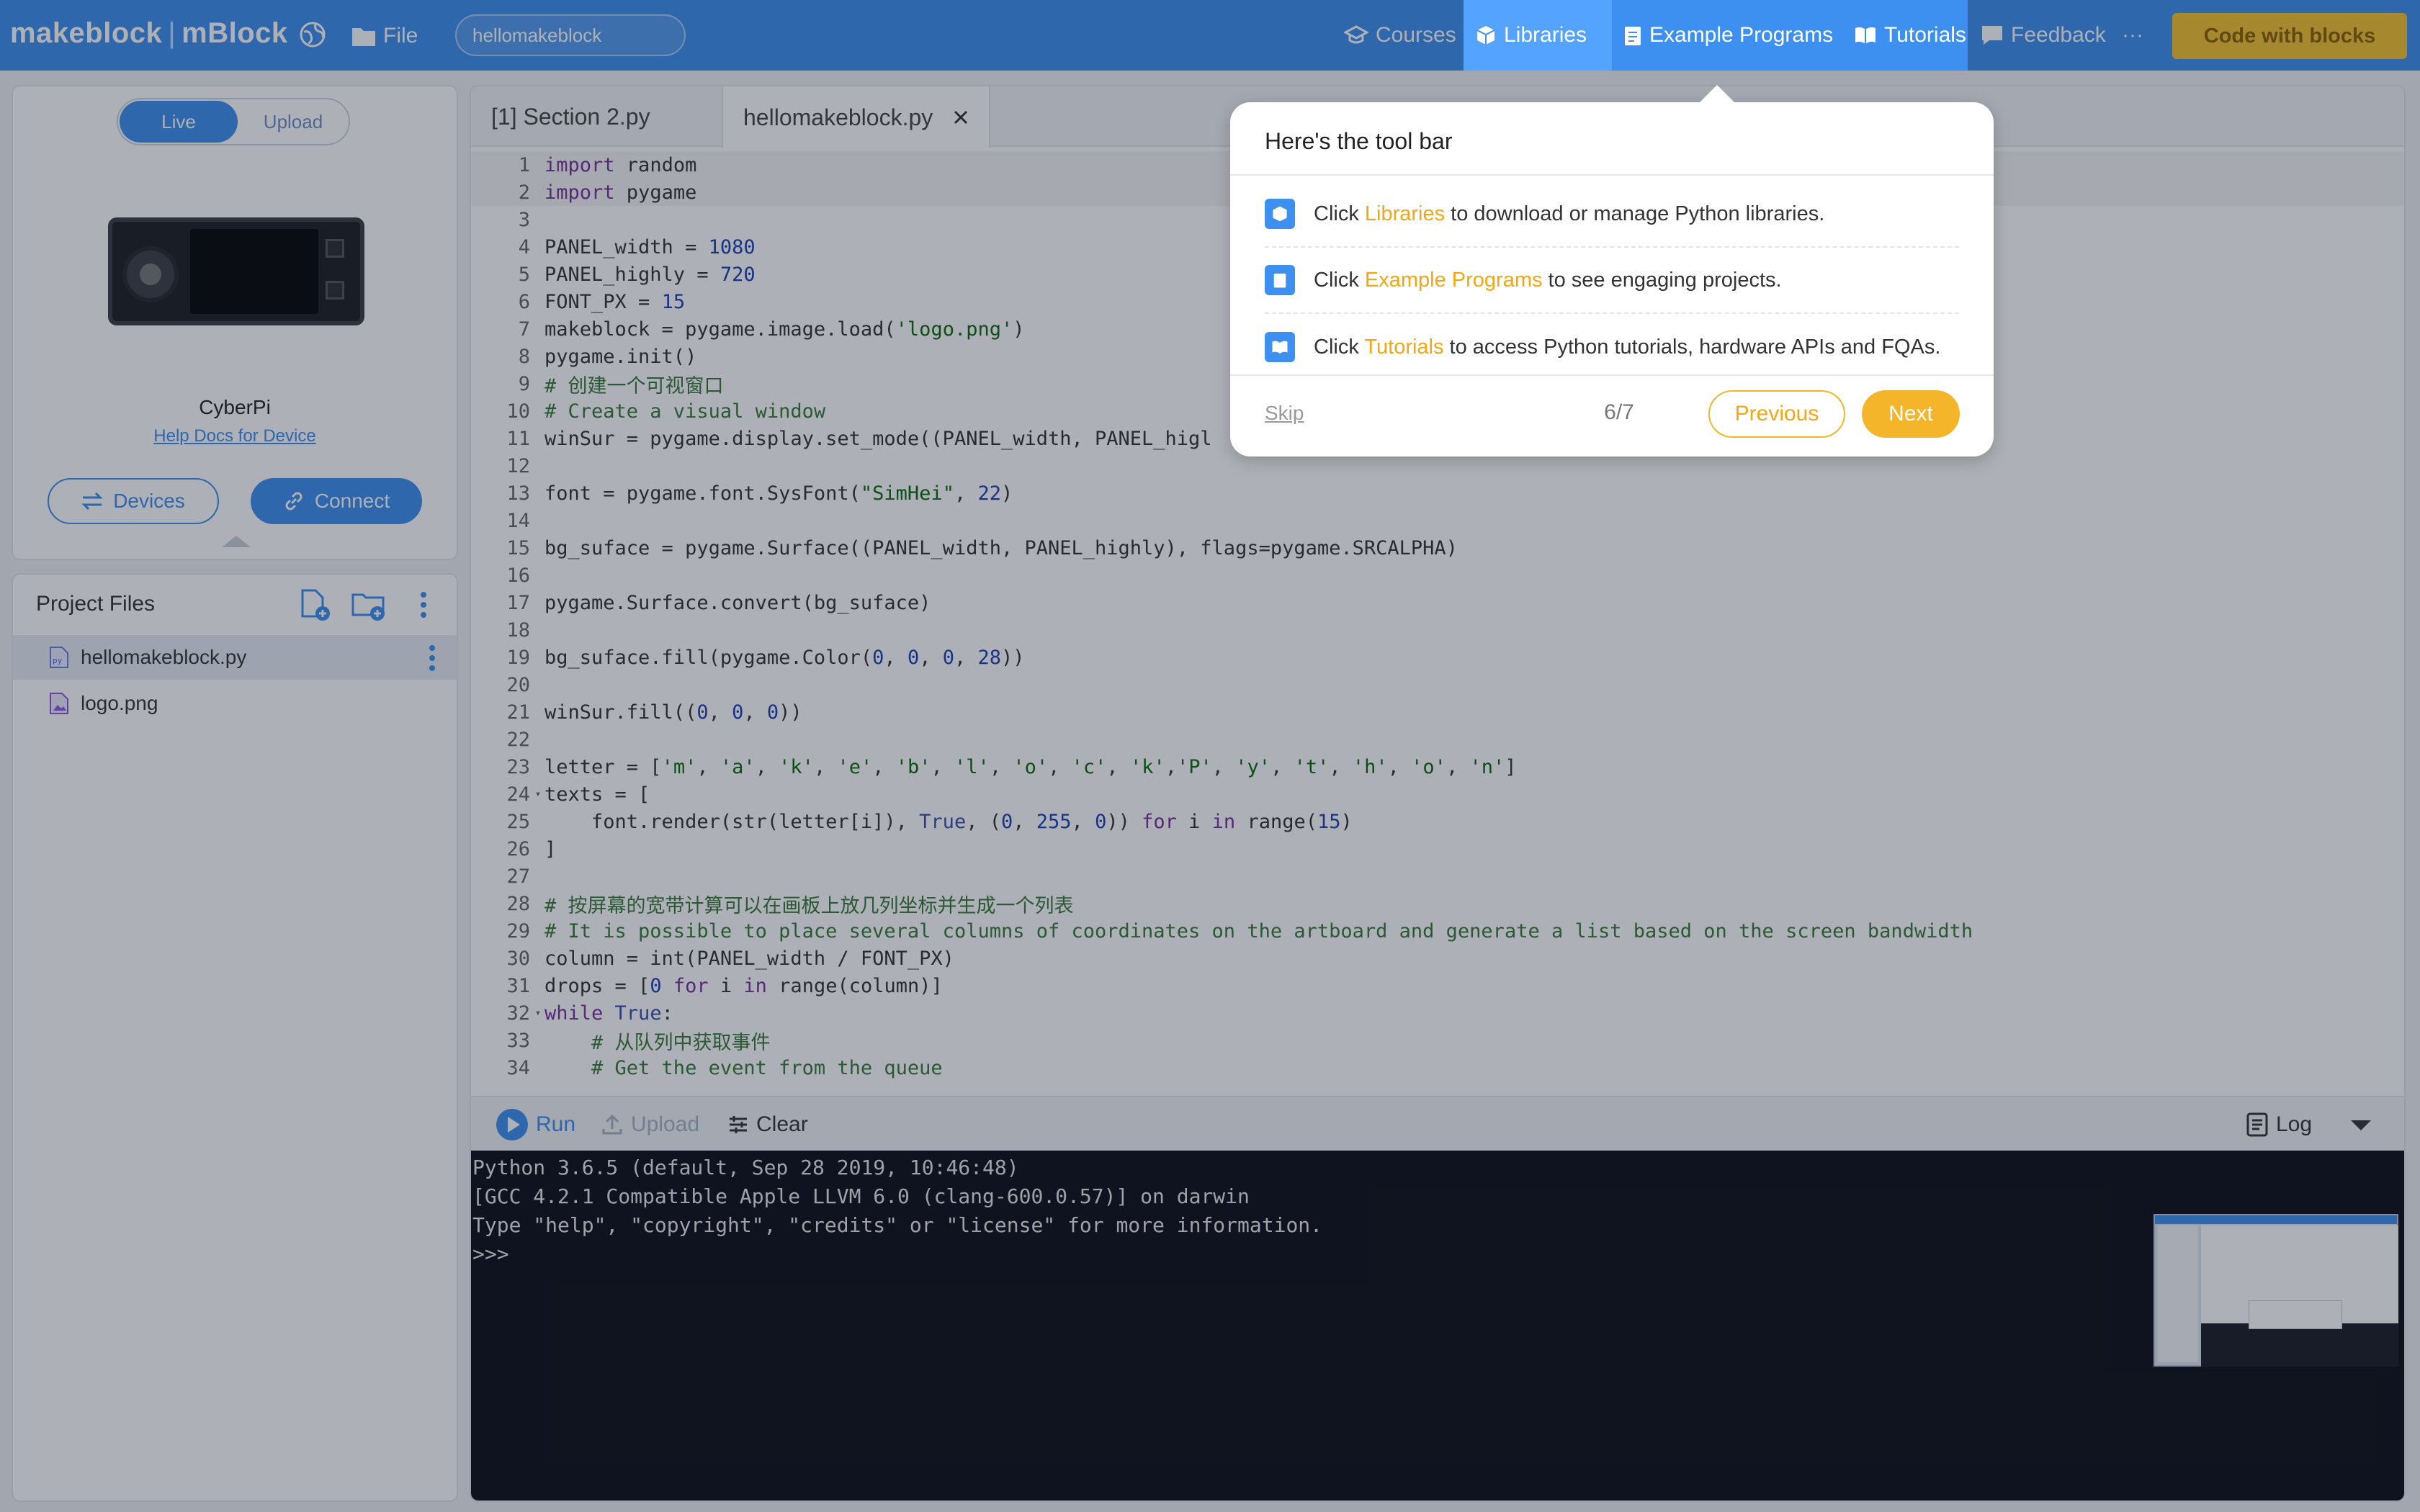 Image resolution: width=2420 pixels, height=1512 pixels. Describe the element at coordinates (518, 1067) in the screenshot. I see `line-number: 34` at that location.